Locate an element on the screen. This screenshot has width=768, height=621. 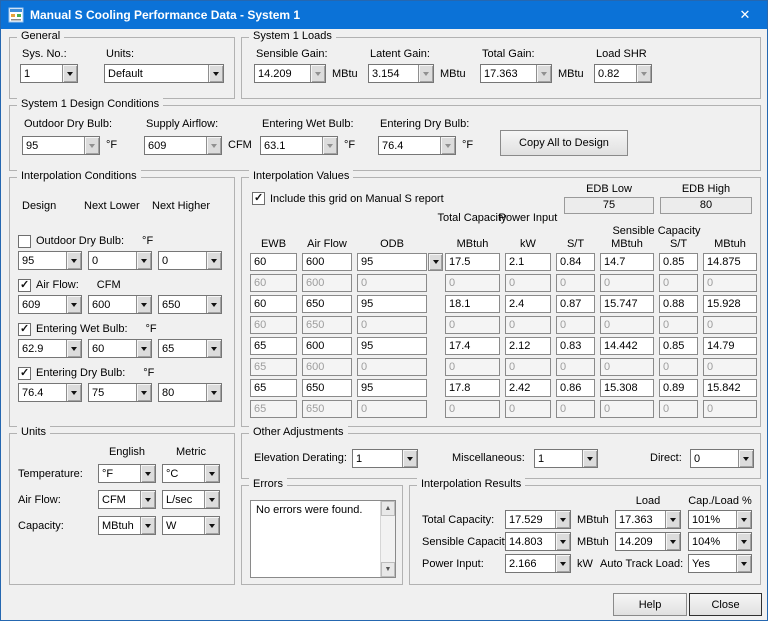
entering-dry-bulb-spinner: 76.4 is located at coordinates (417, 145).